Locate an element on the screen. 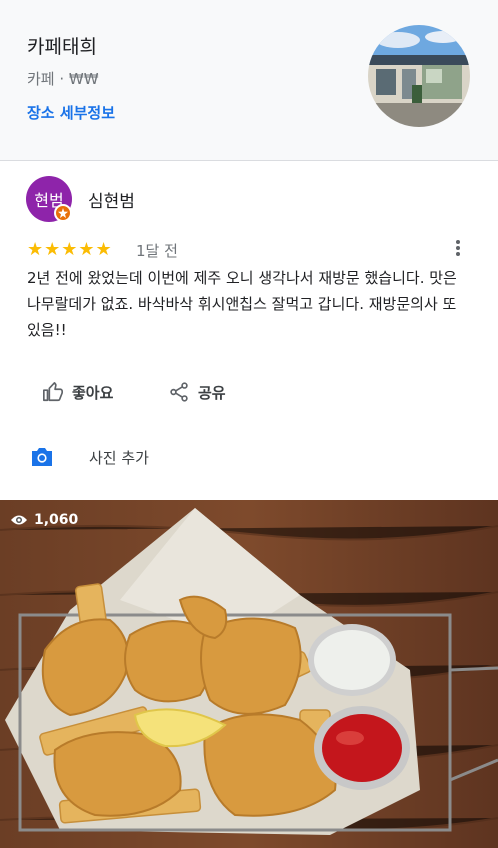 The image size is (498, 848). like-button: 좋아요 is located at coordinates (77, 392).